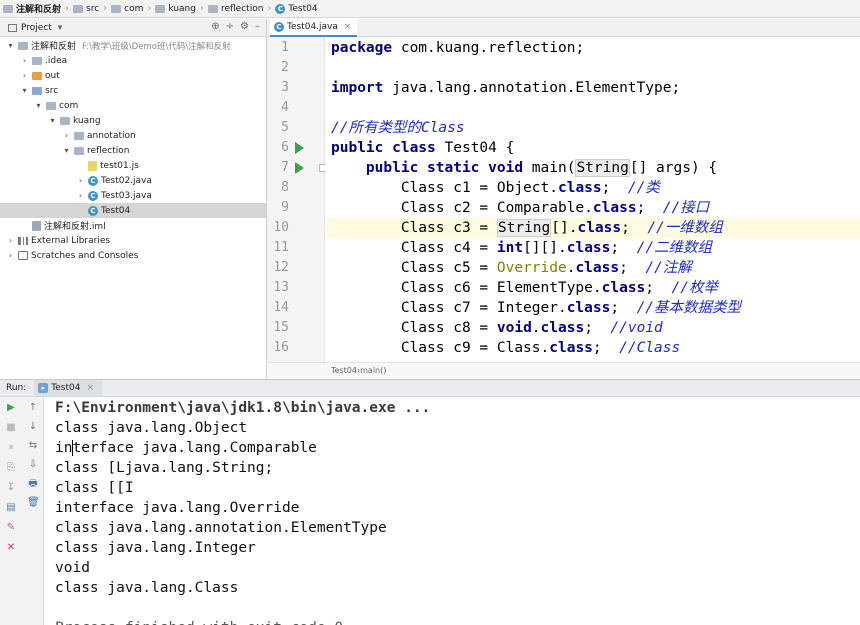  What do you see at coordinates (244, 26) in the screenshot?
I see `settings-icon: ⚙` at bounding box center [244, 26].